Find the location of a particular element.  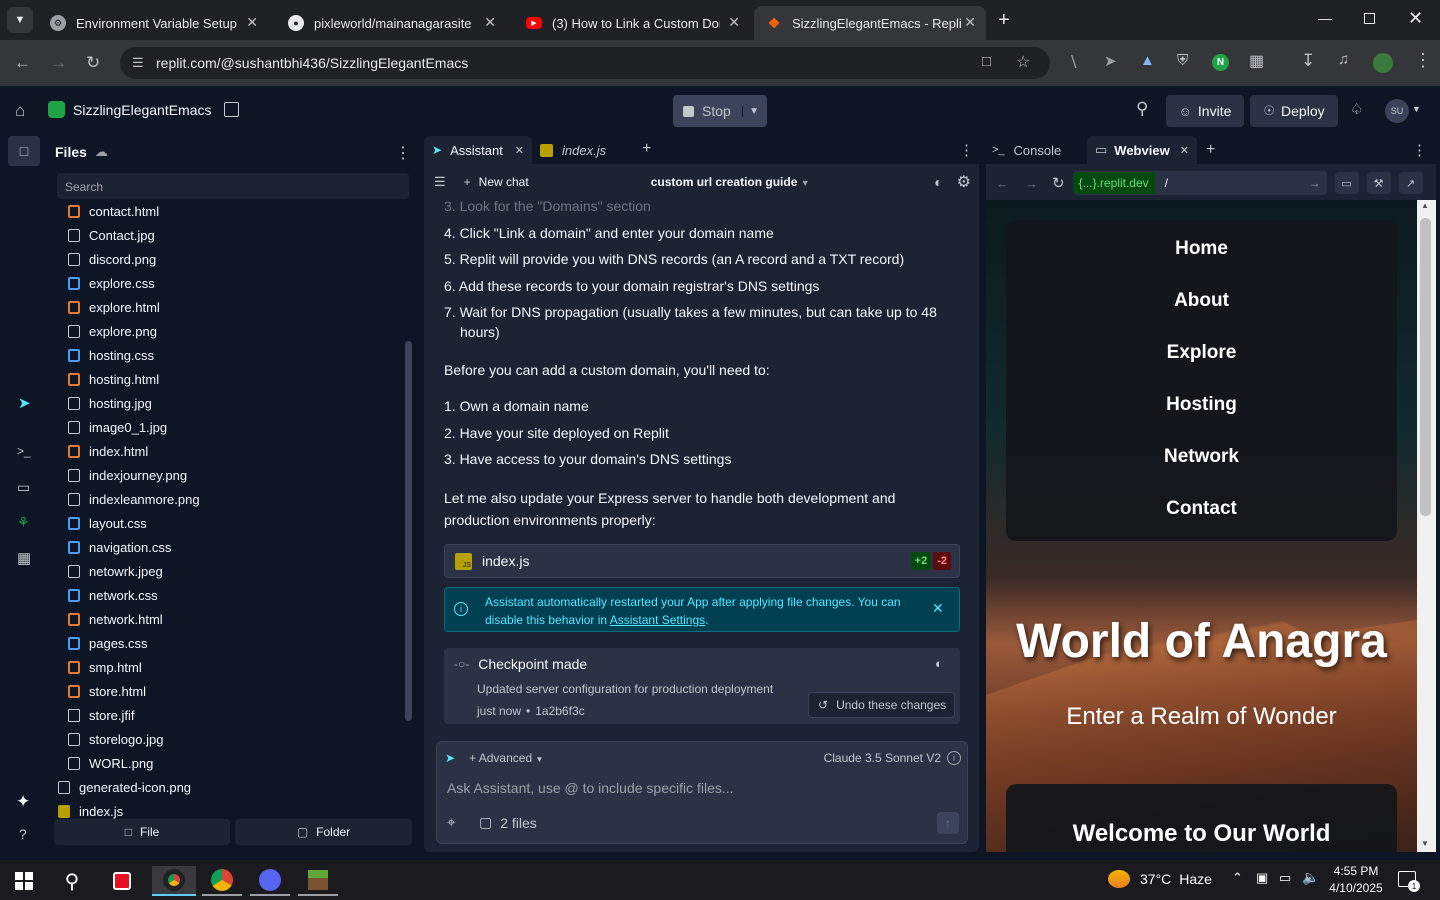

extension-slash-icon: ∖ is located at coordinates (1073, 62).